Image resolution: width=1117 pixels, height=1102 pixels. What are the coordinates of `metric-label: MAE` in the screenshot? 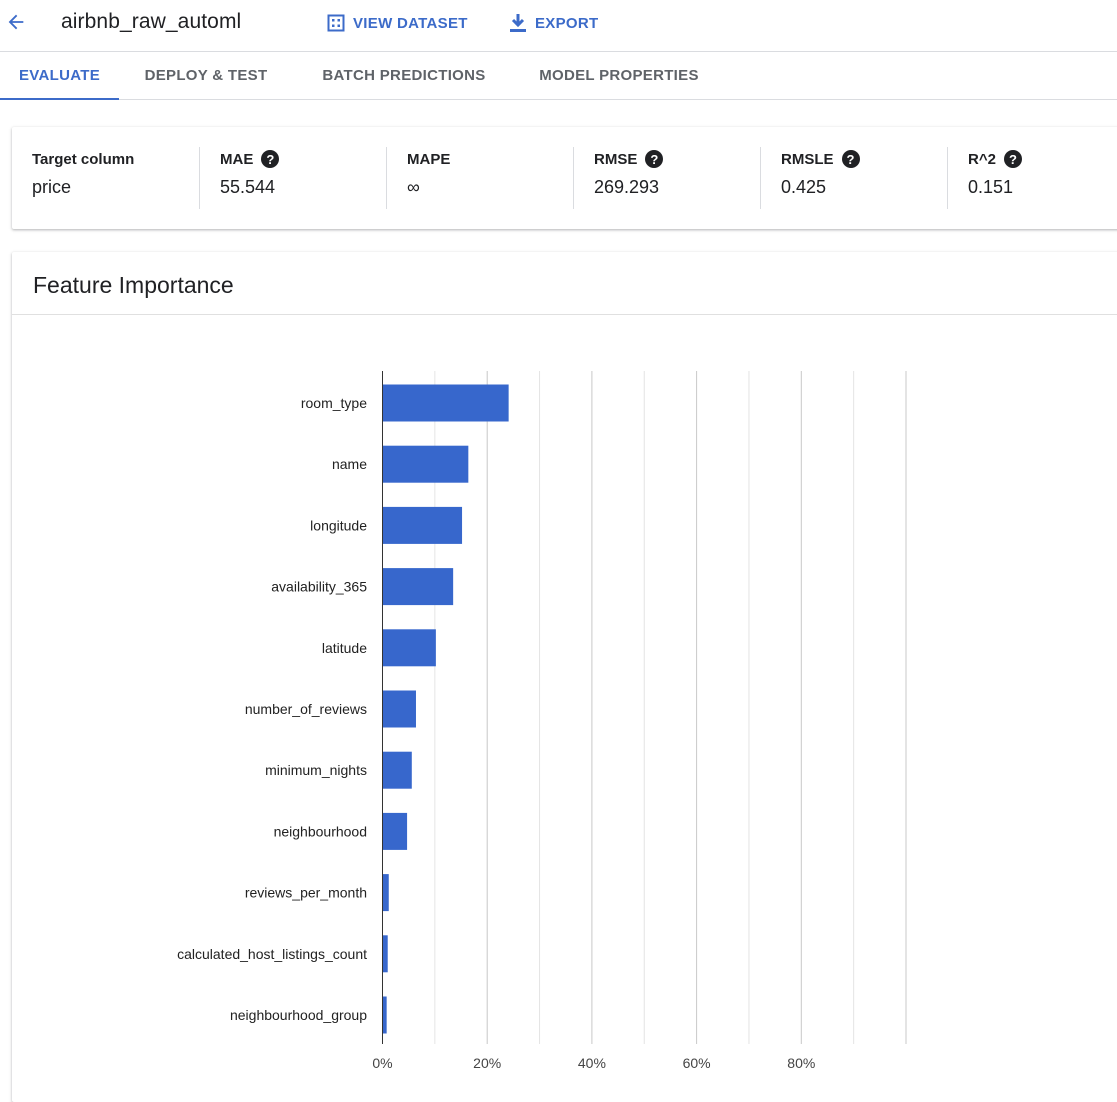 It's located at (237, 159).